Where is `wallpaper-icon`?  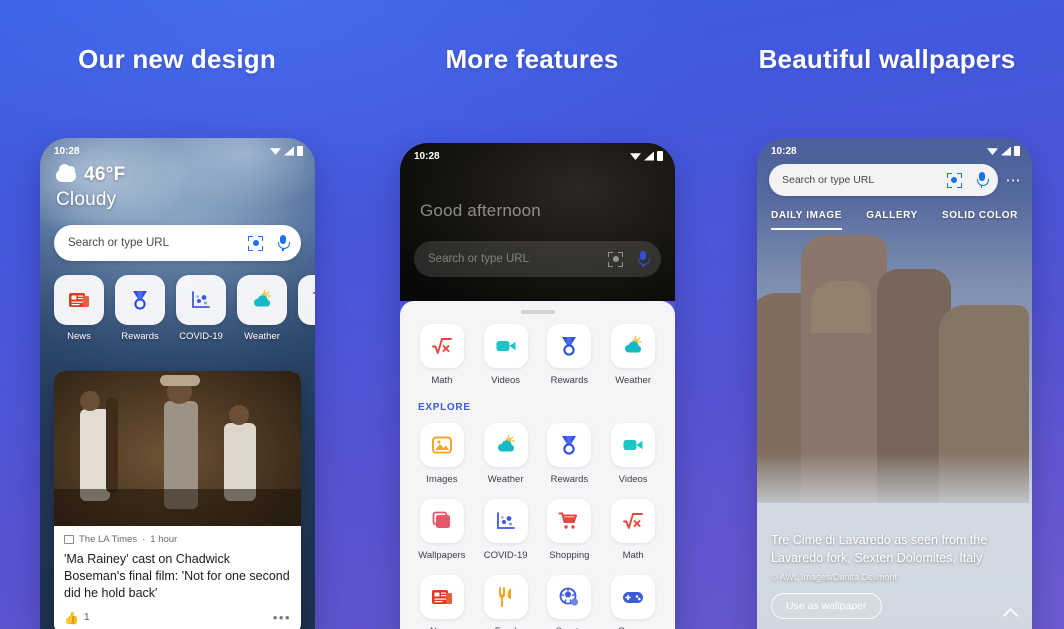 wallpaper-icon is located at coordinates (441, 521).